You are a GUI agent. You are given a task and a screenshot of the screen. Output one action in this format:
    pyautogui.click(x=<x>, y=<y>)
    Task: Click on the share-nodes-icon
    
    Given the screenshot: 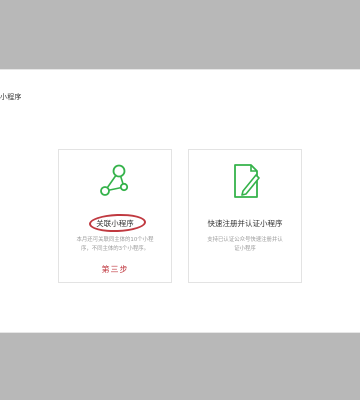 What is the action you would take?
    pyautogui.click(x=115, y=183)
    